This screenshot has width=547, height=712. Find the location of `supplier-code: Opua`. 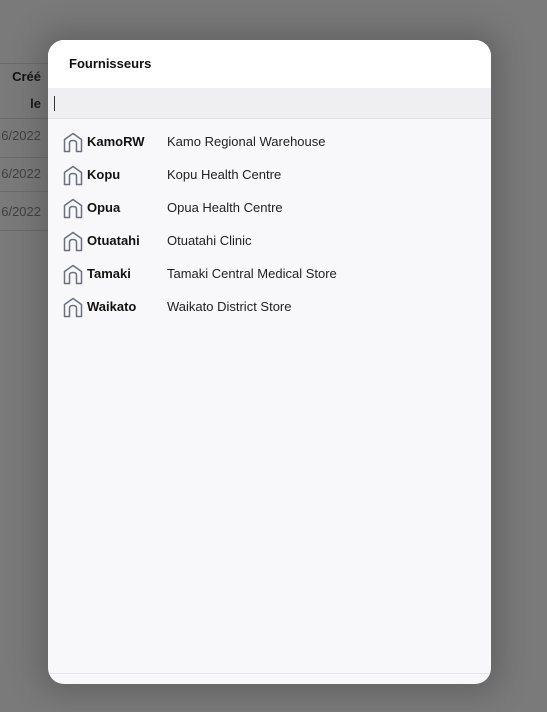

supplier-code: Opua is located at coordinates (104, 207).